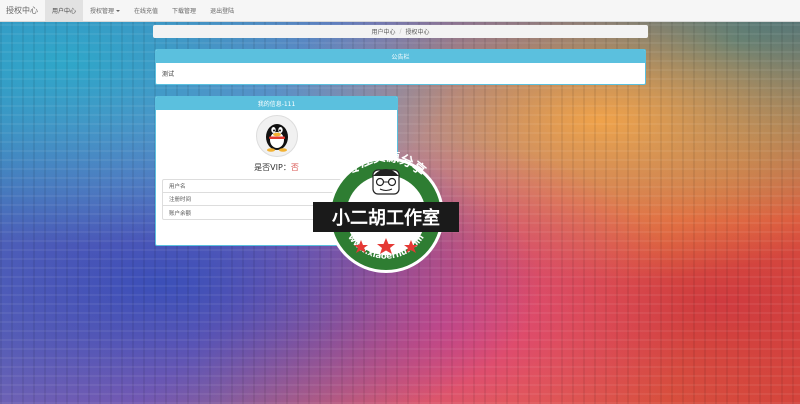 This screenshot has height=404, width=800. What do you see at coordinates (180, 200) in the screenshot?
I see `info-row-label: 注册时间` at bounding box center [180, 200].